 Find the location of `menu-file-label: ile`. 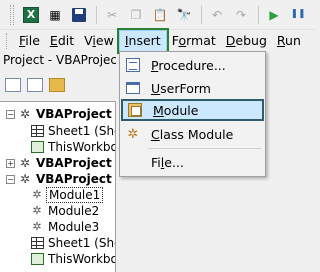

menu-file-label: ile is located at coordinates (32, 40).